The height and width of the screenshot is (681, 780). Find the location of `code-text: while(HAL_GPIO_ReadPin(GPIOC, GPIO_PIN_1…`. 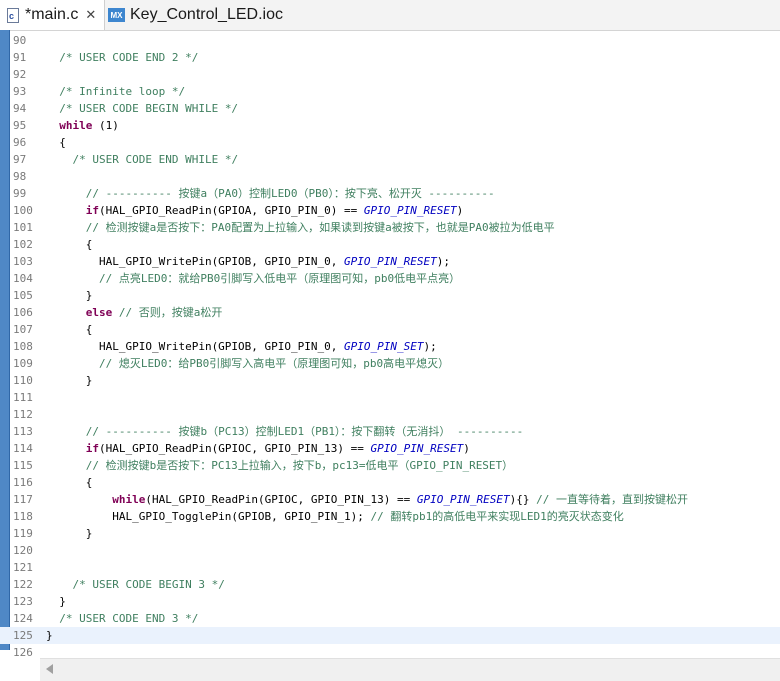

code-text: while(HAL_GPIO_ReadPin(GPIOC, GPIO_PIN_1… is located at coordinates (367, 499).